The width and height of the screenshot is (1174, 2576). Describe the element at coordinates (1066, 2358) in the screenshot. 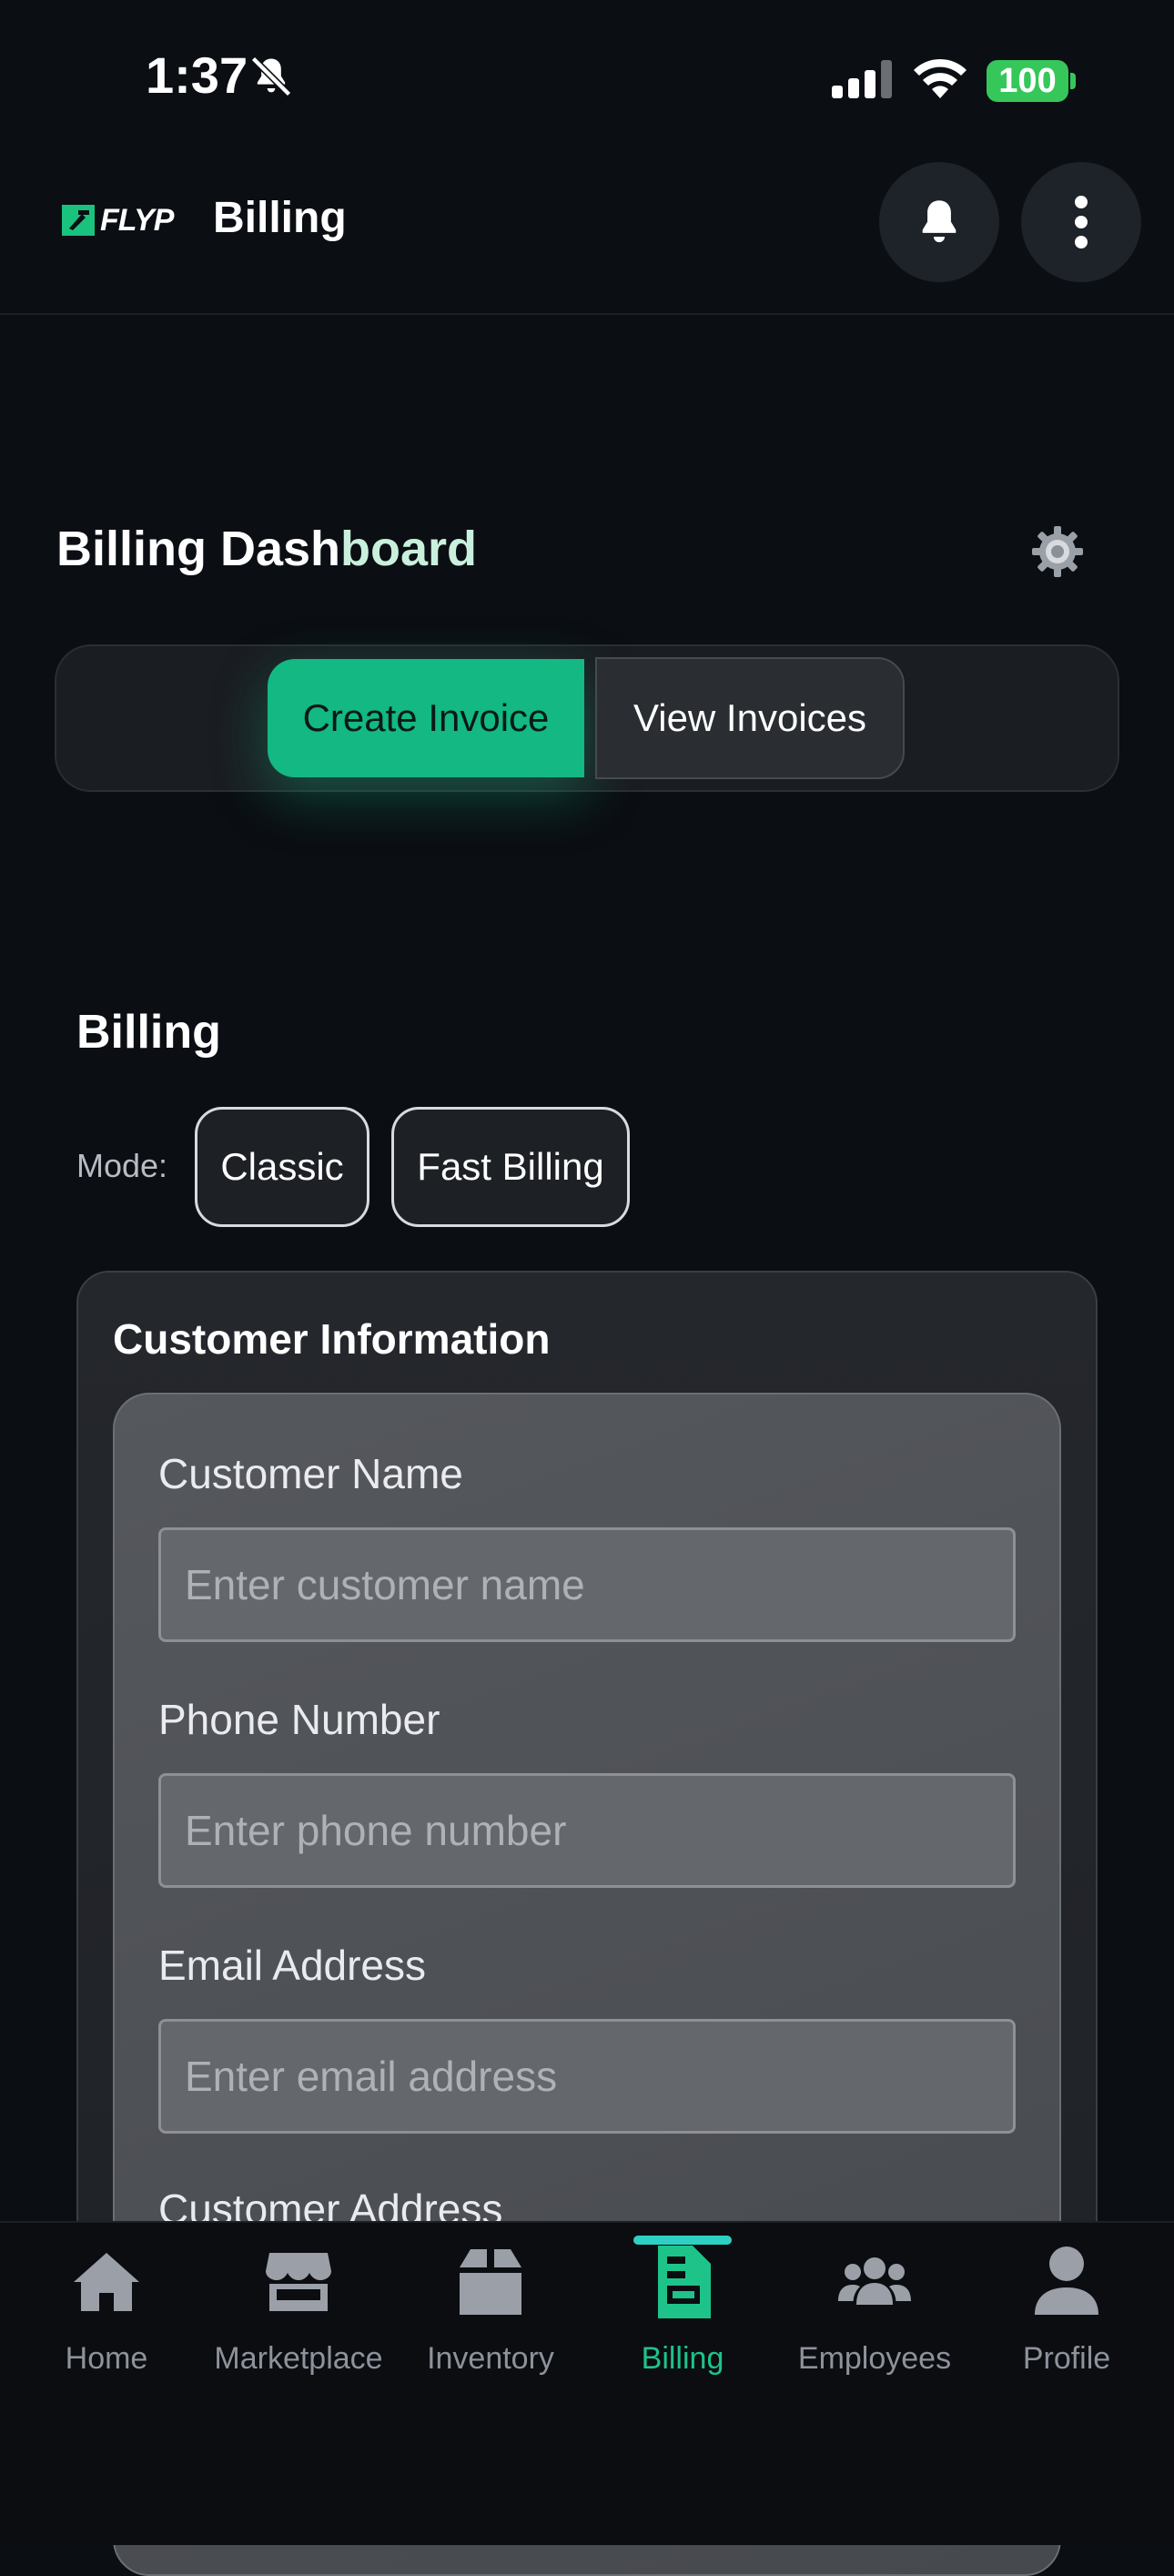

I see `nav-label-profile: Profile` at that location.